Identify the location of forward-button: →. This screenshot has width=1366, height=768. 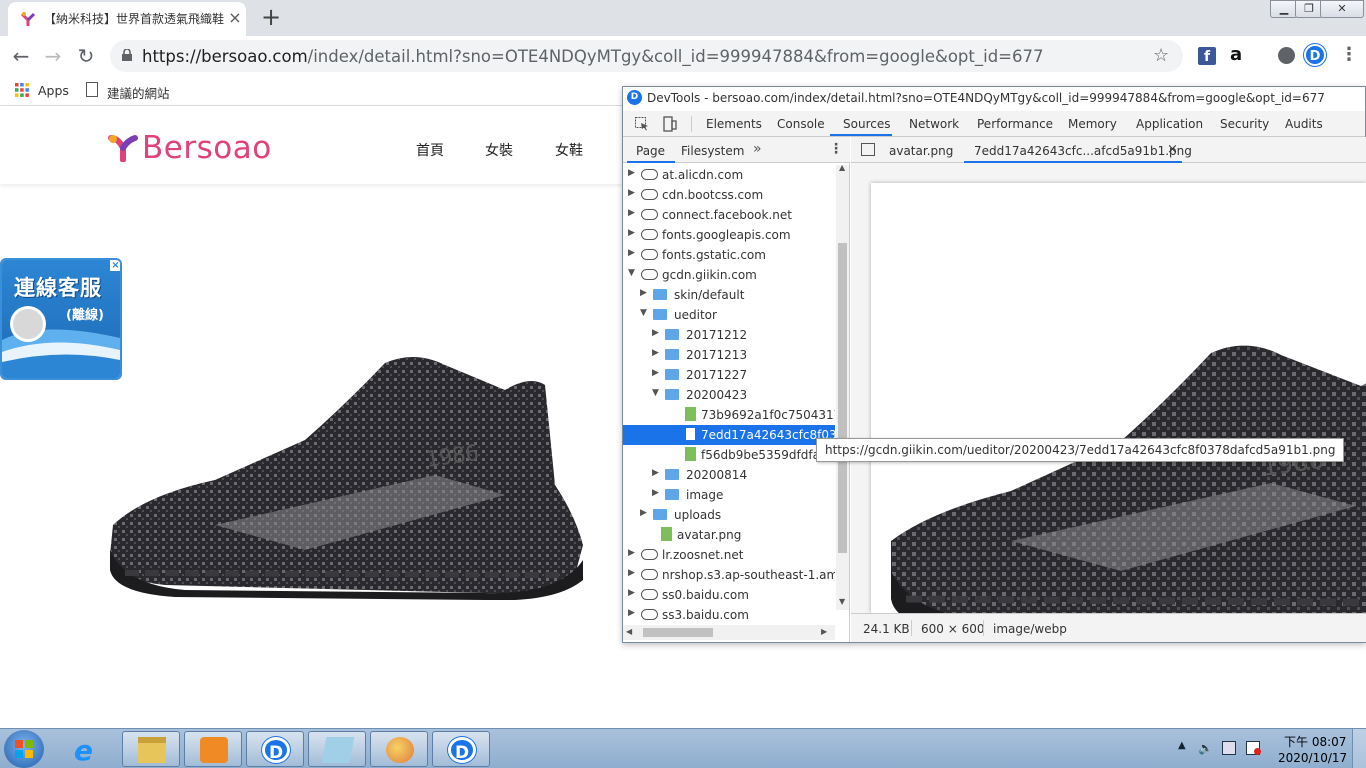
(53, 57).